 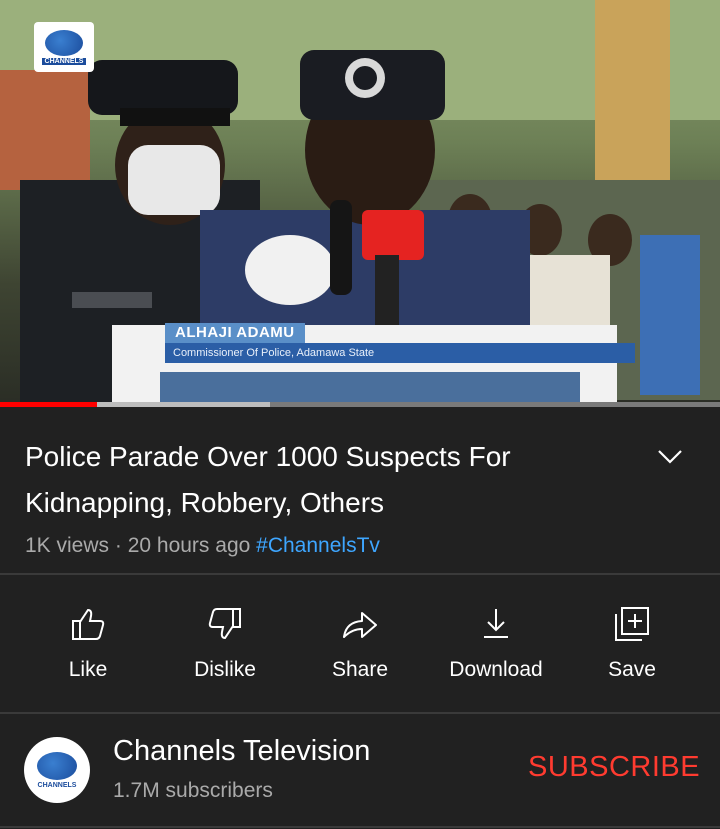 What do you see at coordinates (360, 404) in the screenshot?
I see `video-progress-bar` at bounding box center [360, 404].